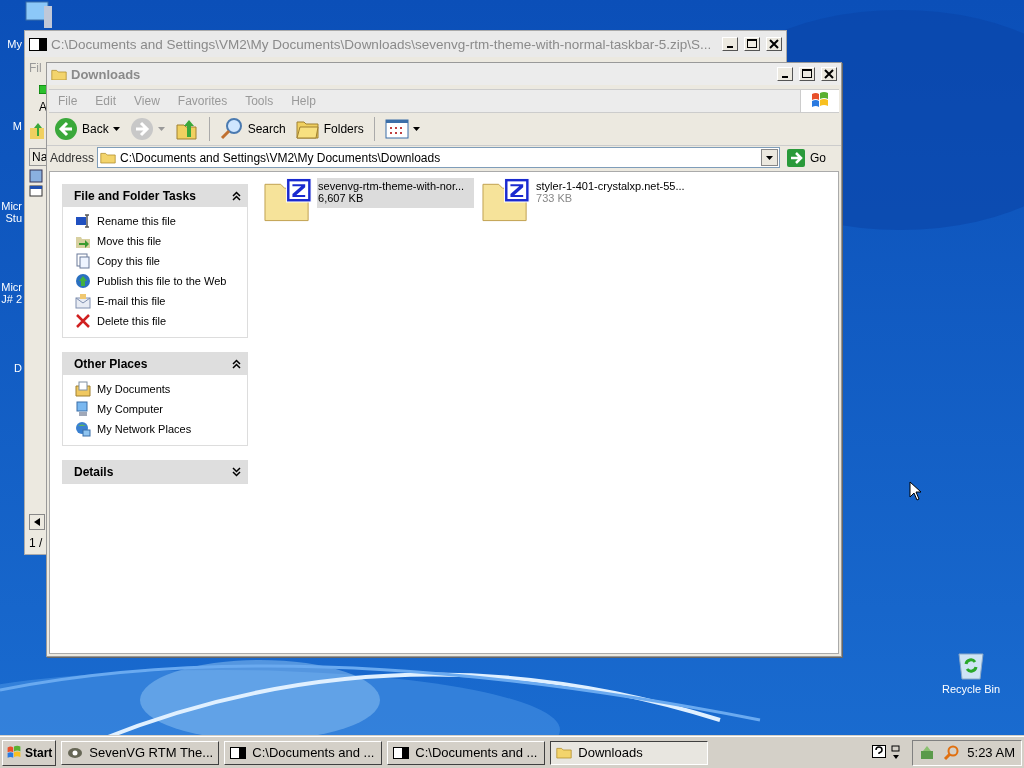 The height and width of the screenshot is (768, 1024). What do you see at coordinates (896, 752) in the screenshot?
I see `toolbar-toggle-icon` at bounding box center [896, 752].